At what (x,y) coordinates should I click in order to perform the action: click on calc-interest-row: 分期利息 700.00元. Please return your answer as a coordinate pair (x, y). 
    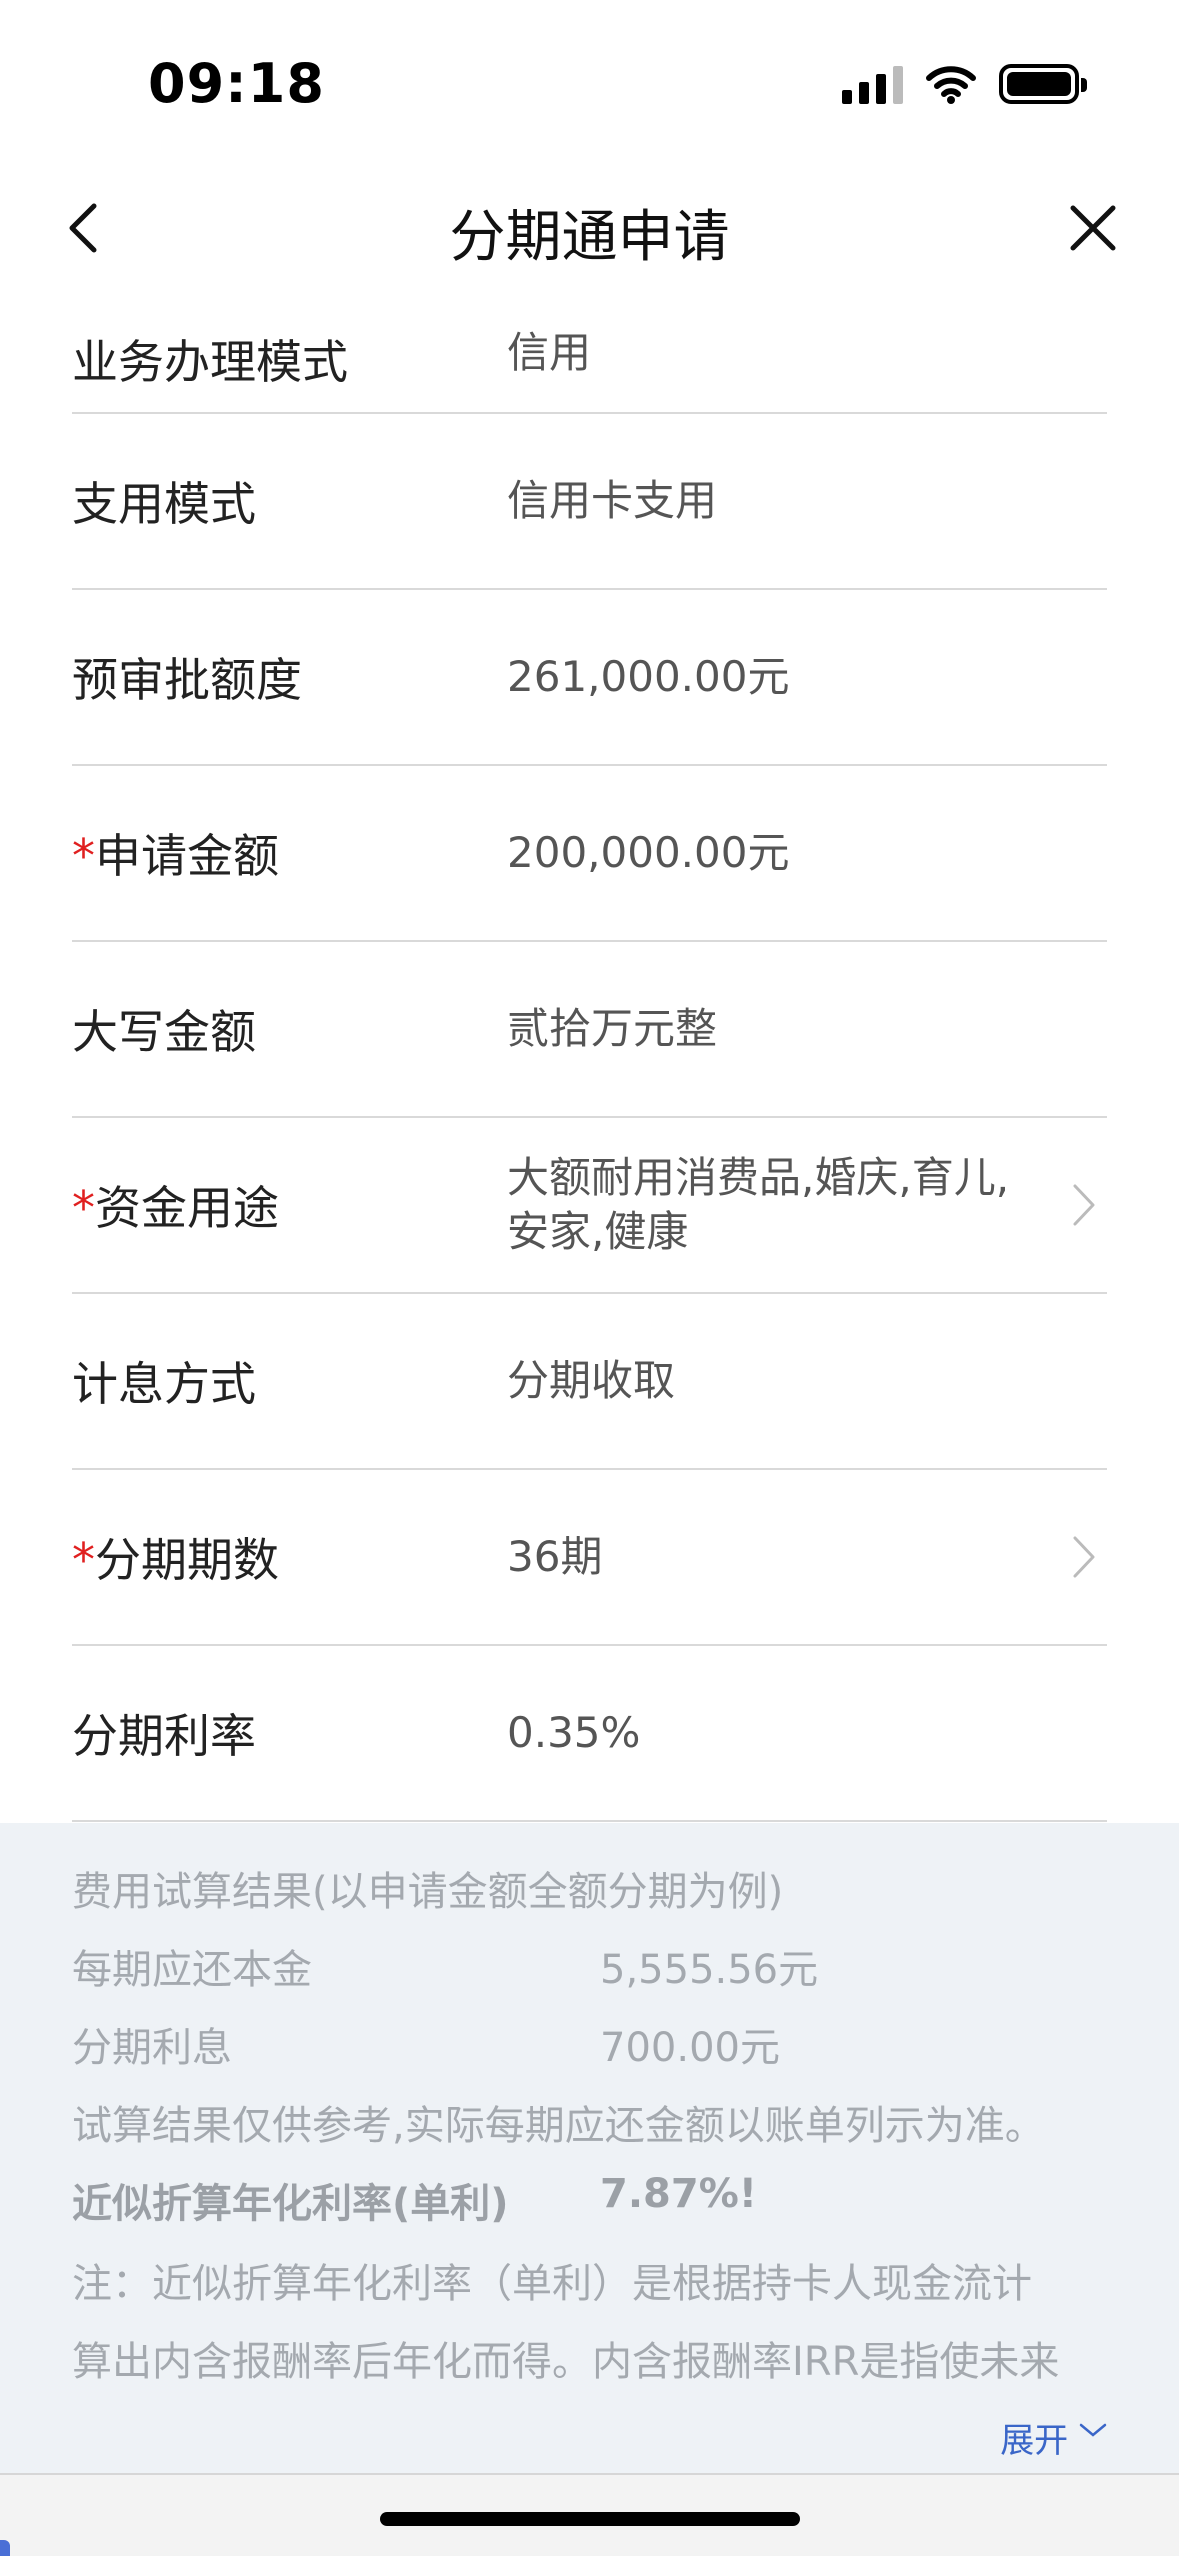
    Looking at the image, I should click on (426, 2044).